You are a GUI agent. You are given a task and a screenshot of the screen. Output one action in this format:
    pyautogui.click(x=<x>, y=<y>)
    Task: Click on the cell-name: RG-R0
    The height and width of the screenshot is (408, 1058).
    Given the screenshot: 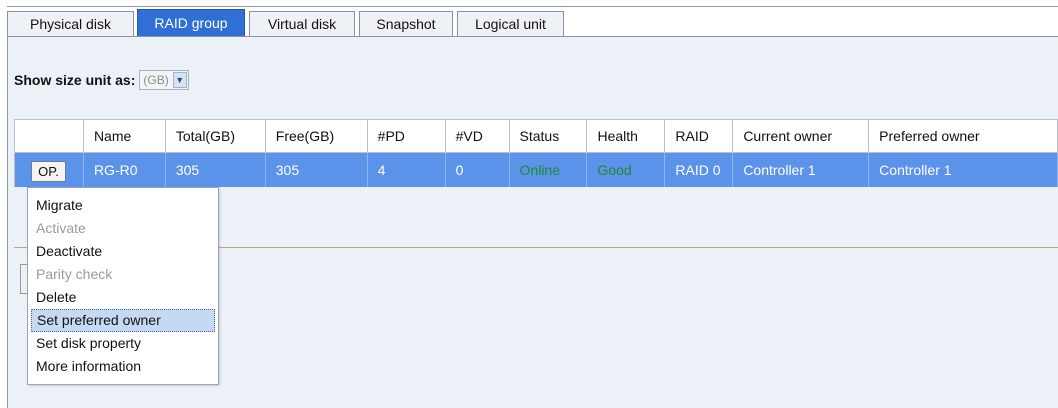 What is the action you would take?
    pyautogui.click(x=124, y=170)
    